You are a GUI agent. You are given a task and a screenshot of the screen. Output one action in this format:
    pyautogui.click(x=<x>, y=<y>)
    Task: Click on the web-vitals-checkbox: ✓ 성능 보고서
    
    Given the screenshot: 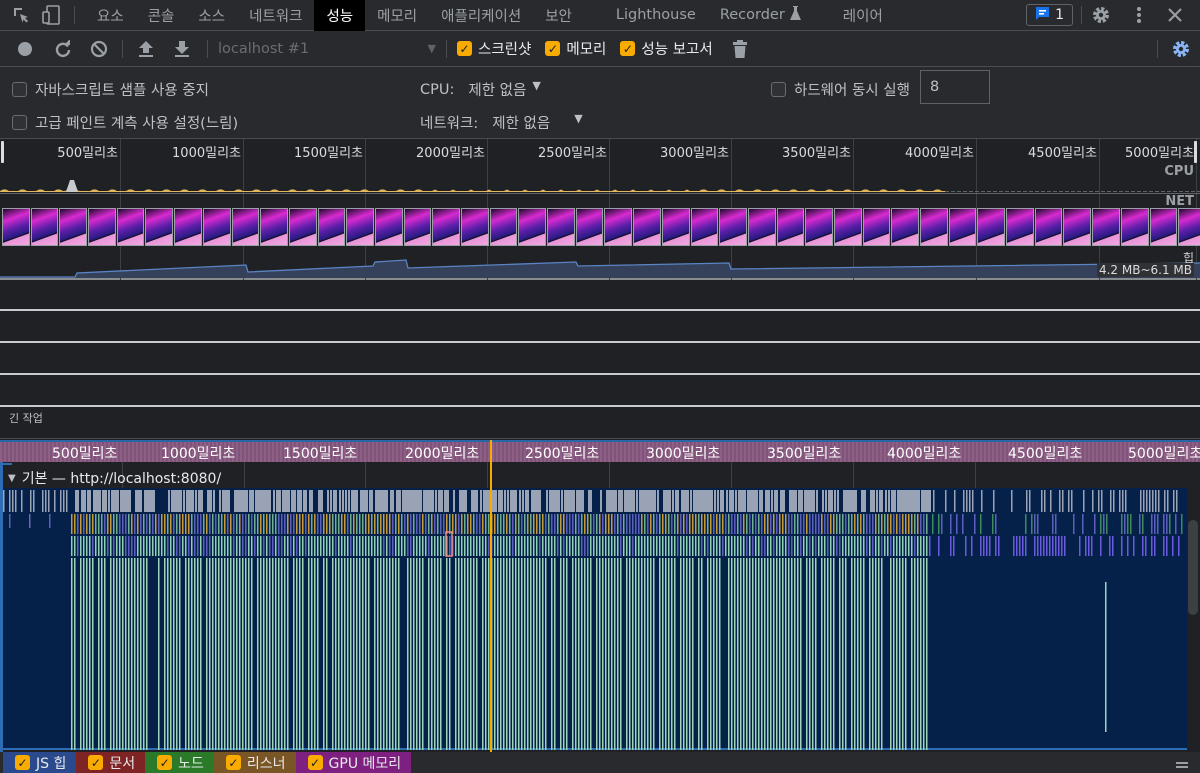 What is the action you would take?
    pyautogui.click(x=666, y=48)
    